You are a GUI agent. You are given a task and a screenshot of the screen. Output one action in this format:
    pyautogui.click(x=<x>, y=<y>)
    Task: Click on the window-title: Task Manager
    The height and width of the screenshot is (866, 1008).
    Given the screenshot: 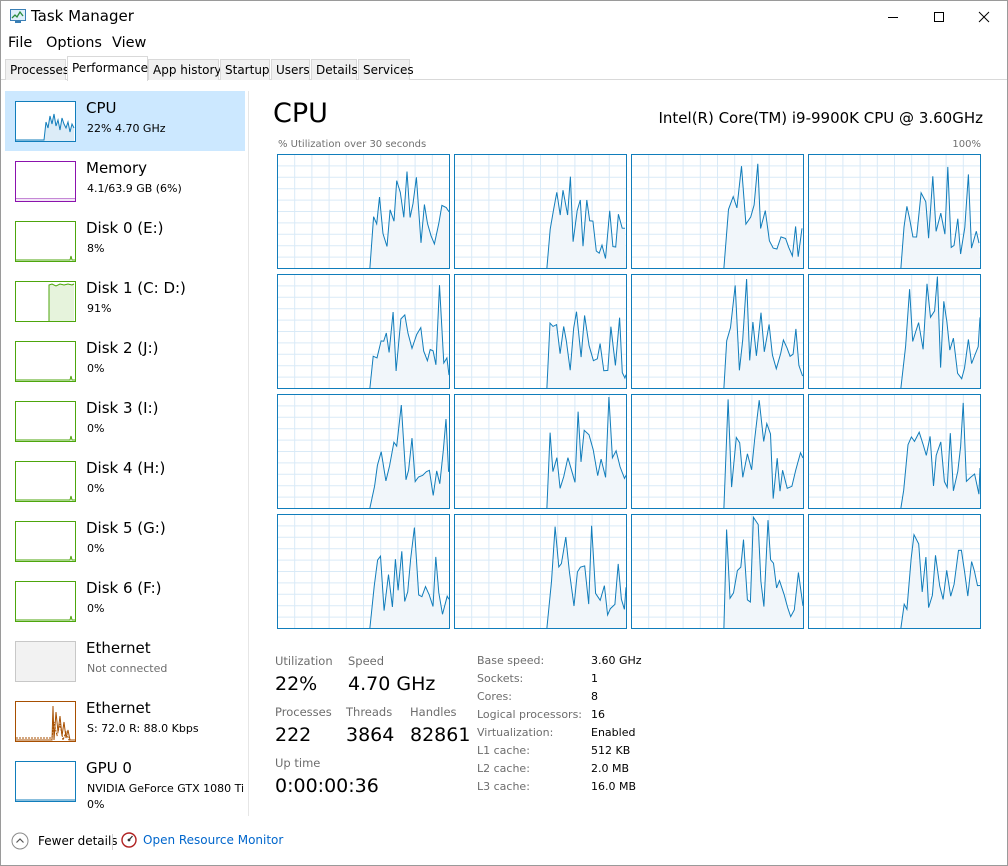 What is the action you would take?
    pyautogui.click(x=82, y=16)
    